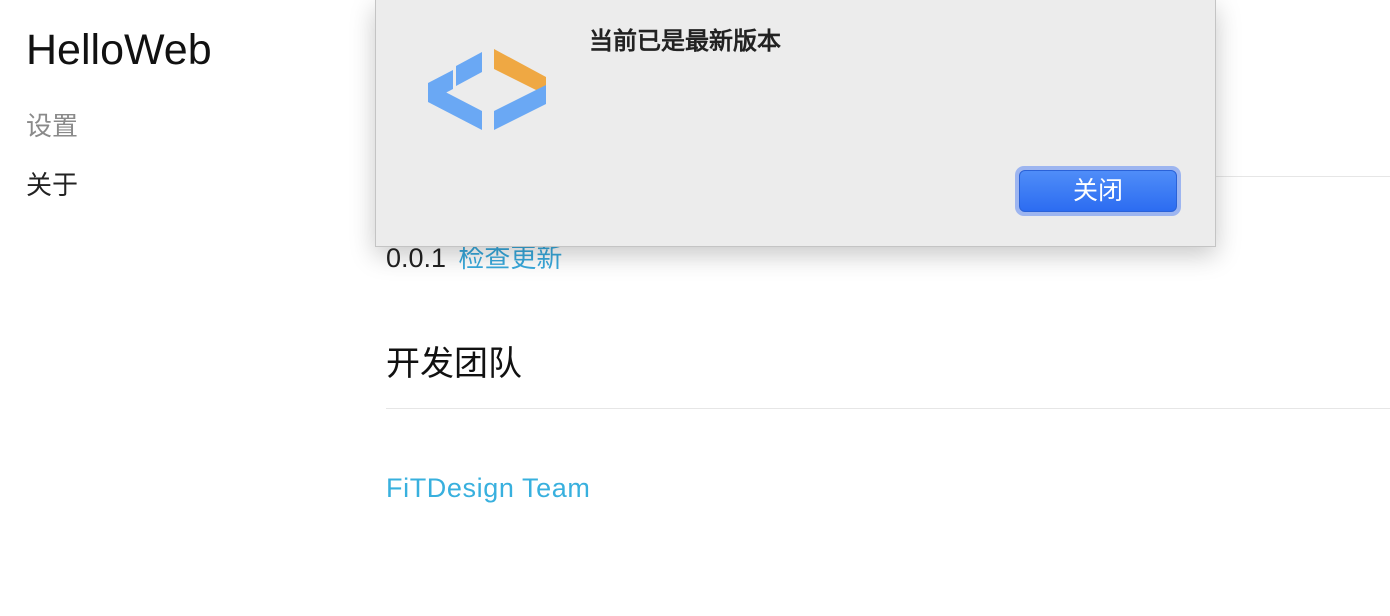 Image resolution: width=1390 pixels, height=616 pixels. Describe the element at coordinates (416, 258) in the screenshot. I see `version-number: 0.0.1` at that location.